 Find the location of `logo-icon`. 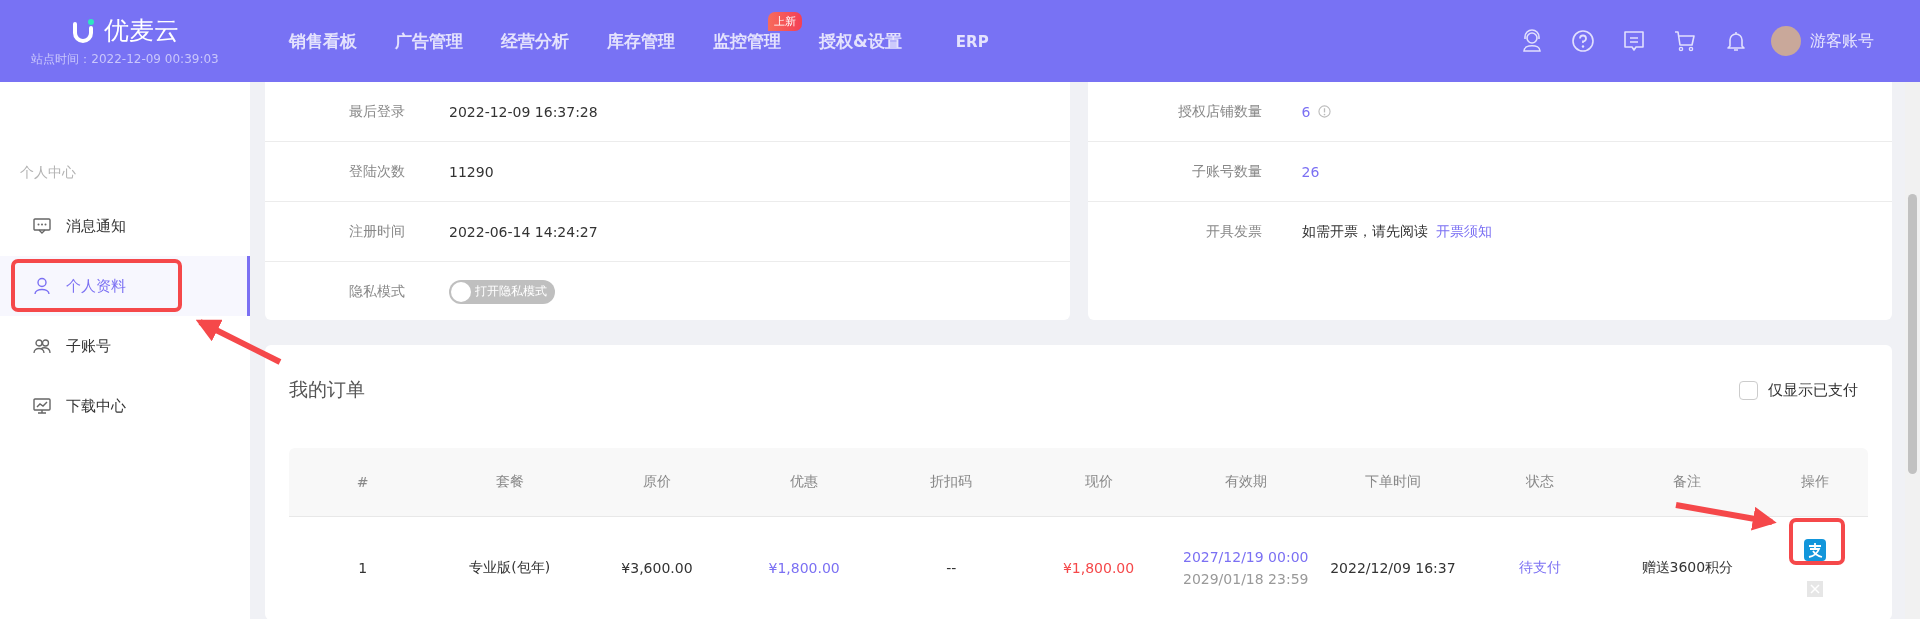

logo-icon is located at coordinates (83, 30).